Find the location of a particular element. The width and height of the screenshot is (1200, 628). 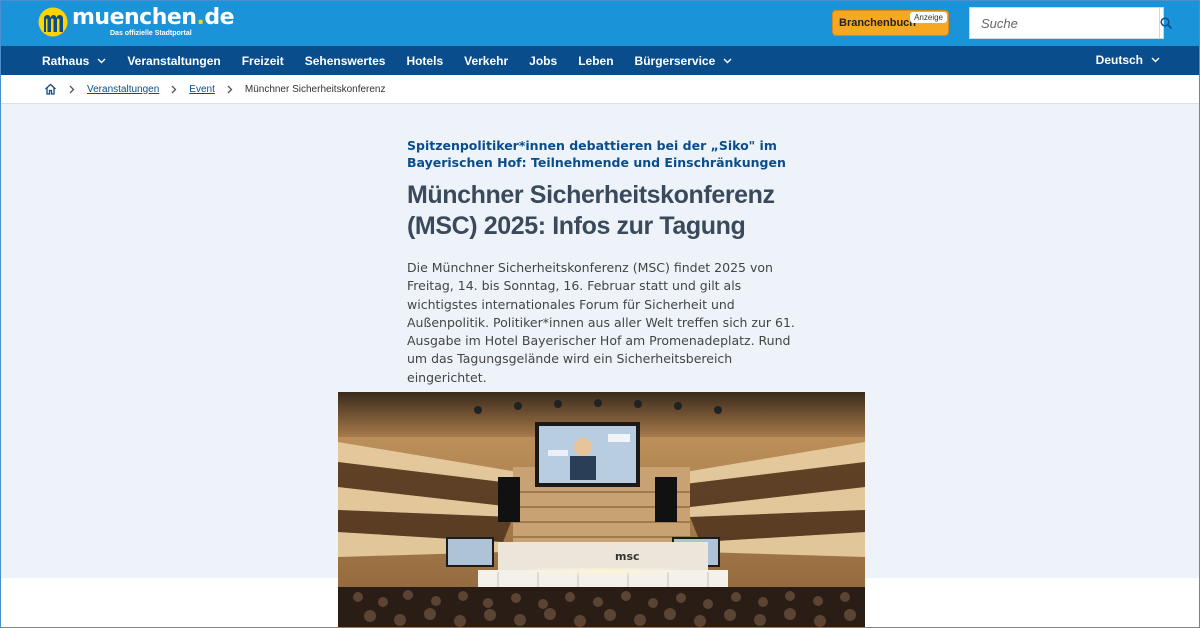

nav-item-label: Jobs is located at coordinates (543, 60).